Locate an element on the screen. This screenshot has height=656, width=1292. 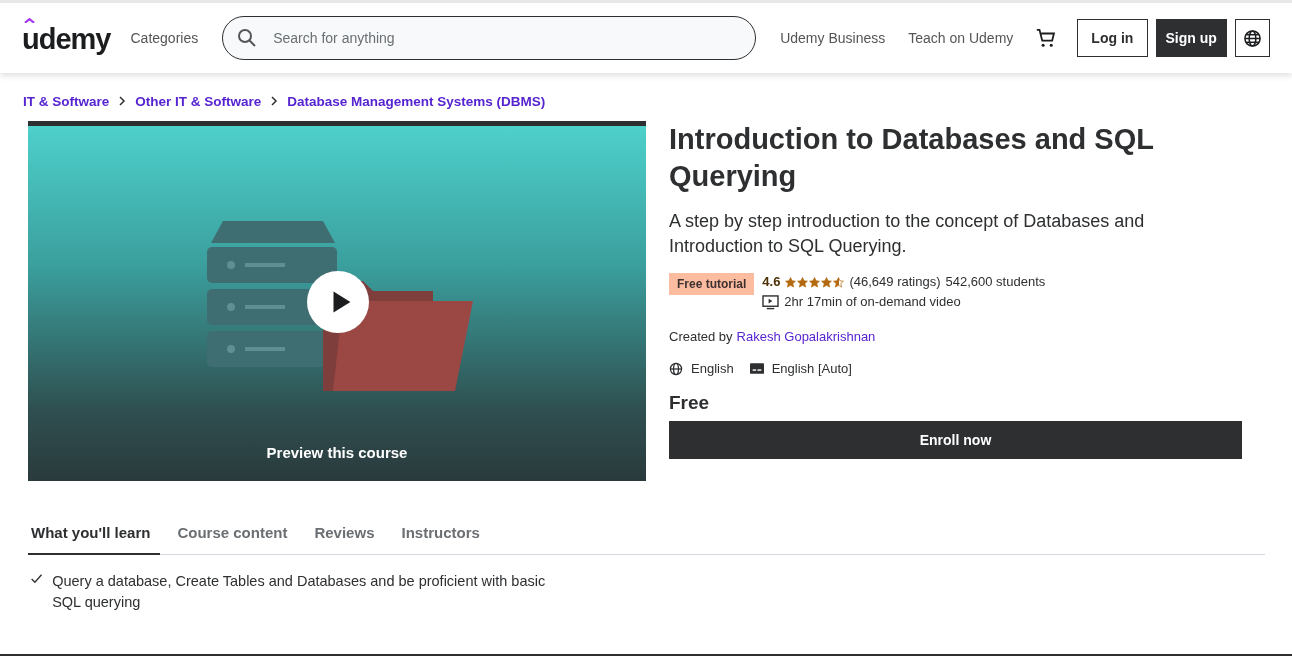
login-button: Log in is located at coordinates (1112, 38).